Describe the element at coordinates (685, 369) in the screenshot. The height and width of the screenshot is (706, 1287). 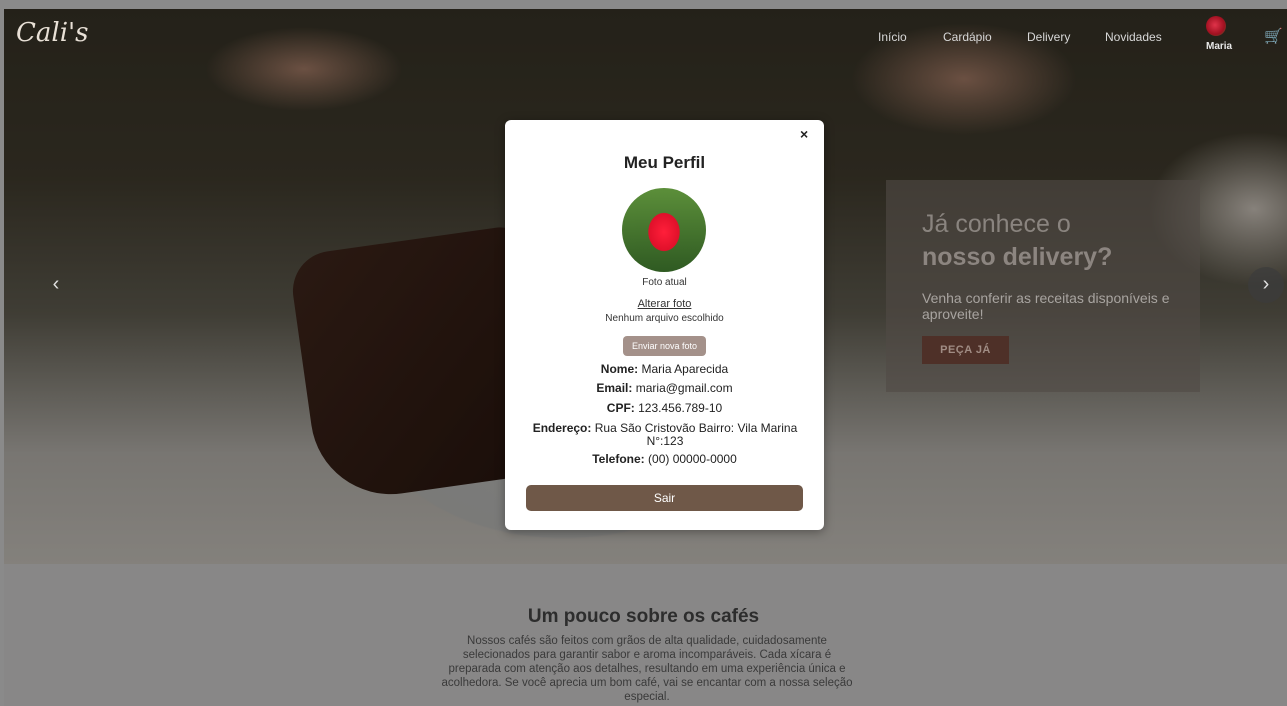
I see `name-value: Maria Aparecida` at that location.